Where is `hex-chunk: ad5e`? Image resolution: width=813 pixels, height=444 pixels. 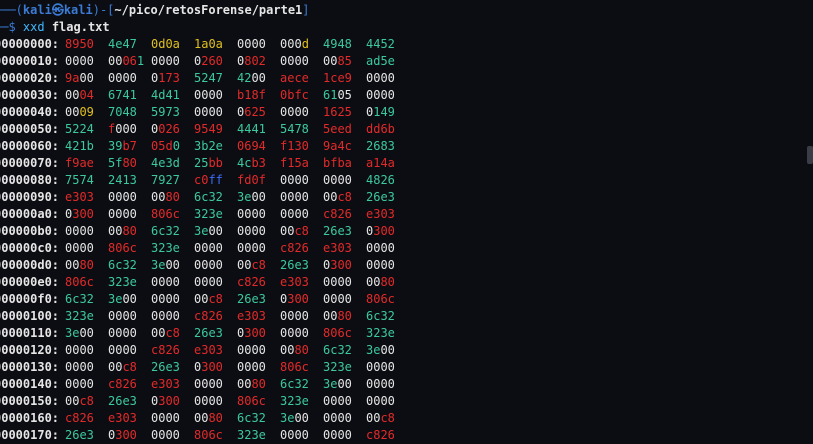 hex-chunk: ad5e is located at coordinates (380, 61).